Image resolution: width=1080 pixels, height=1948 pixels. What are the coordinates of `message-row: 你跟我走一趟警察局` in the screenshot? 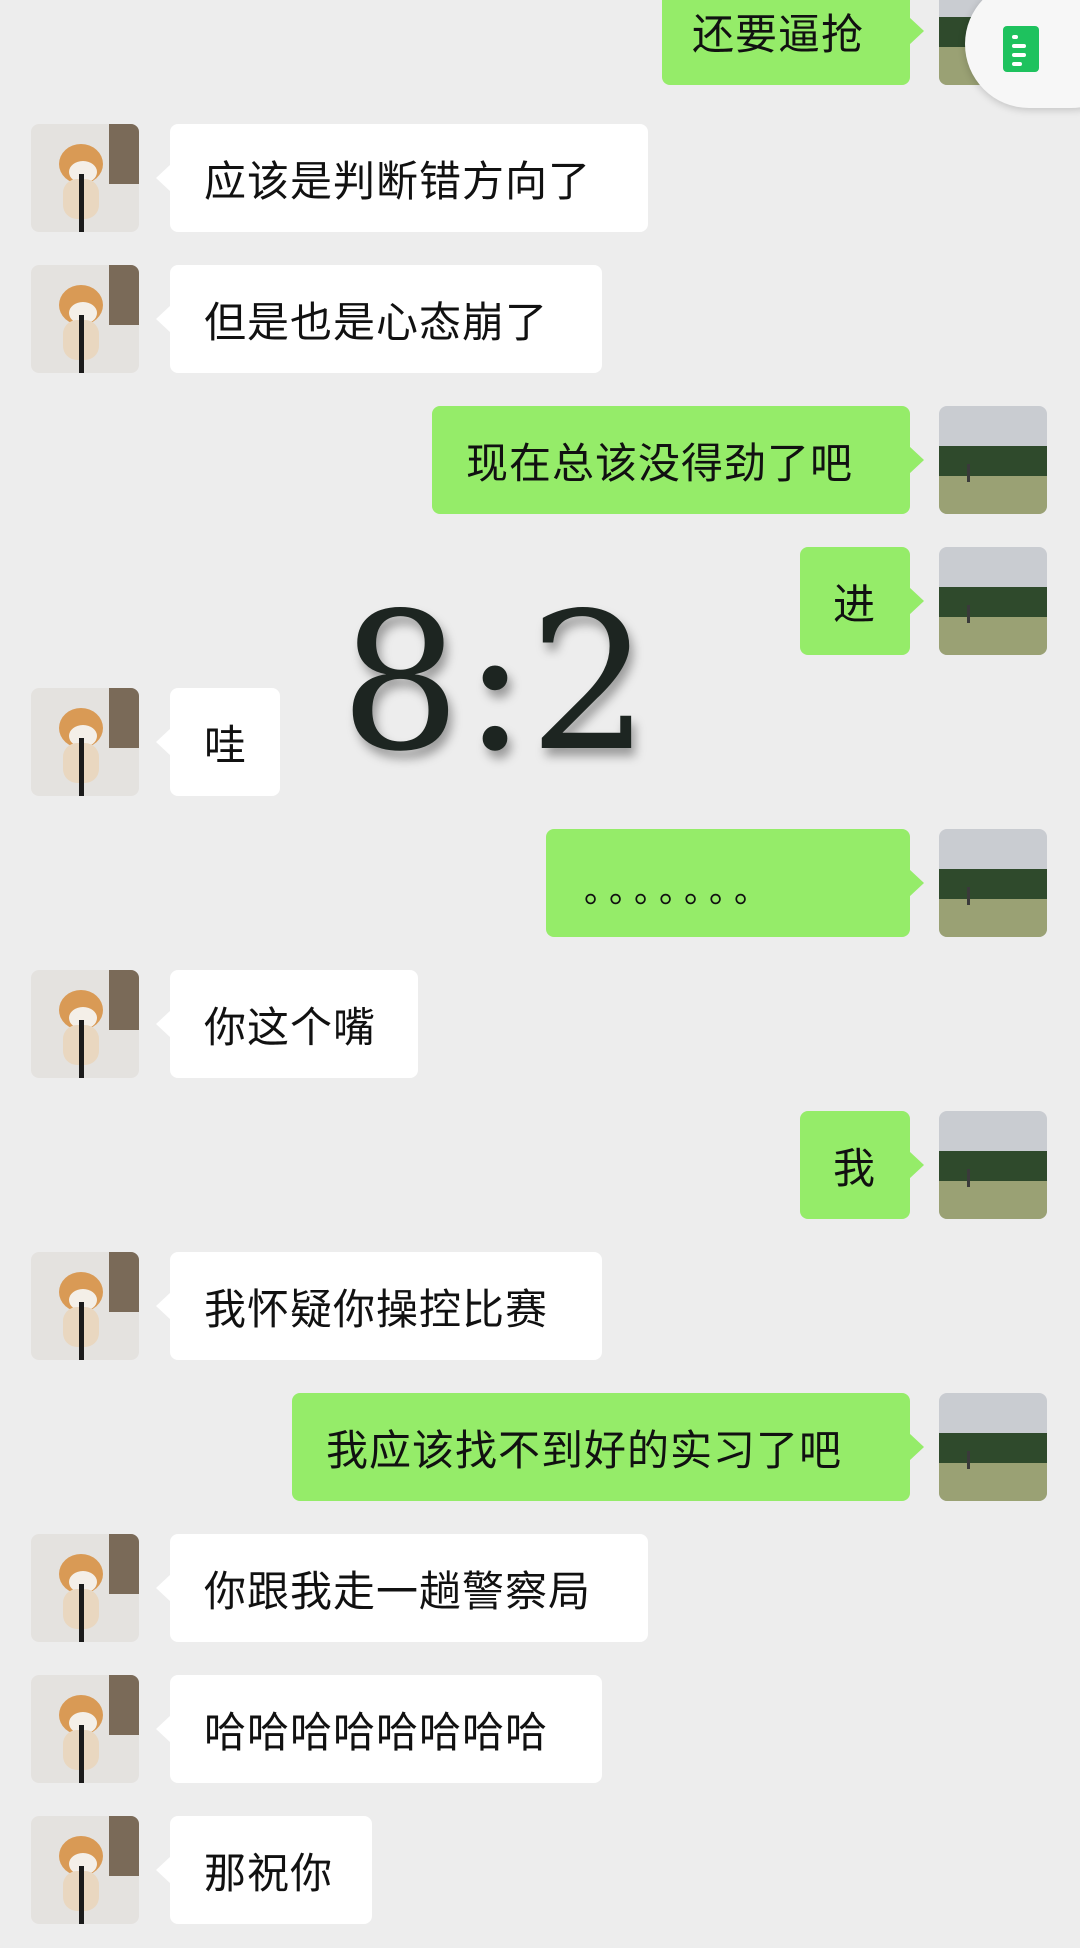 It's located at (540, 1588).